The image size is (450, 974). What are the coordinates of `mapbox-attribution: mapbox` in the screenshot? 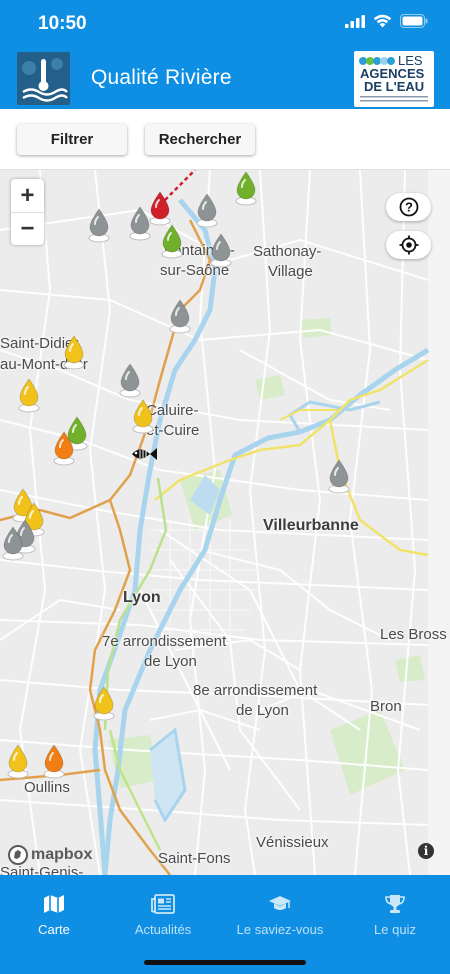 It's located at (50, 855).